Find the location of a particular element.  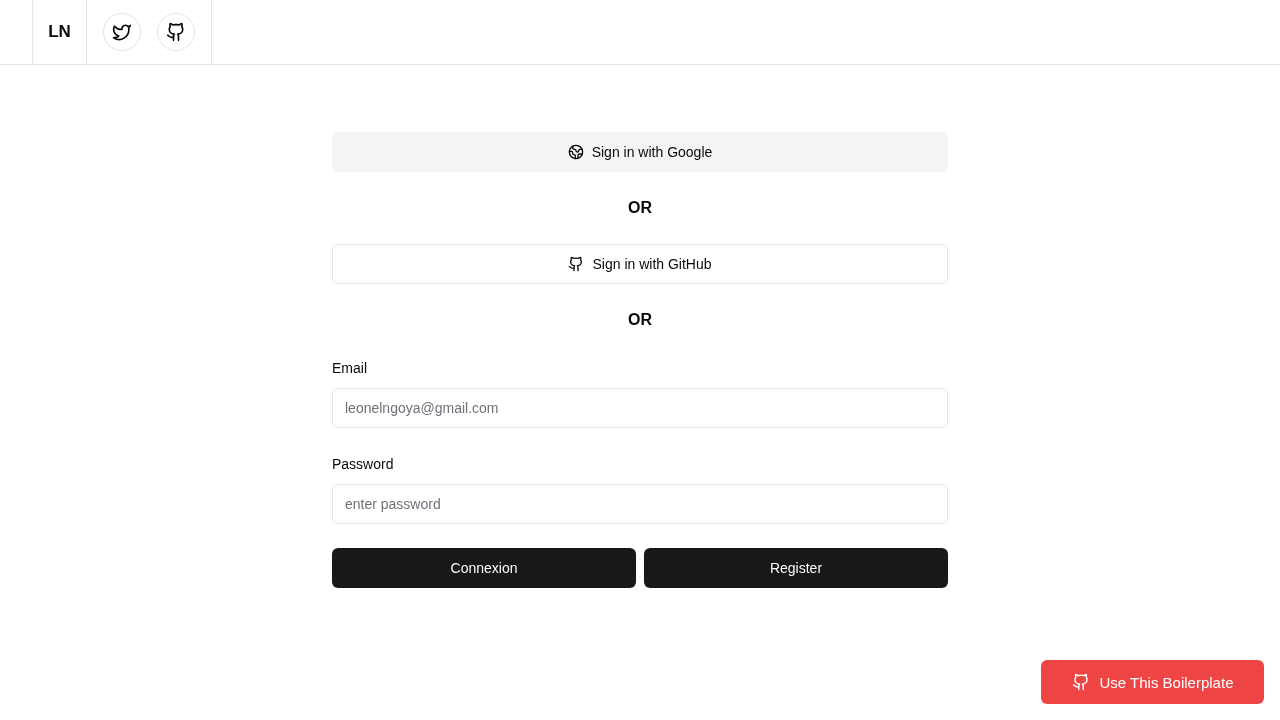

google-sign-in-button: Sign in with Google is located at coordinates (640, 152).